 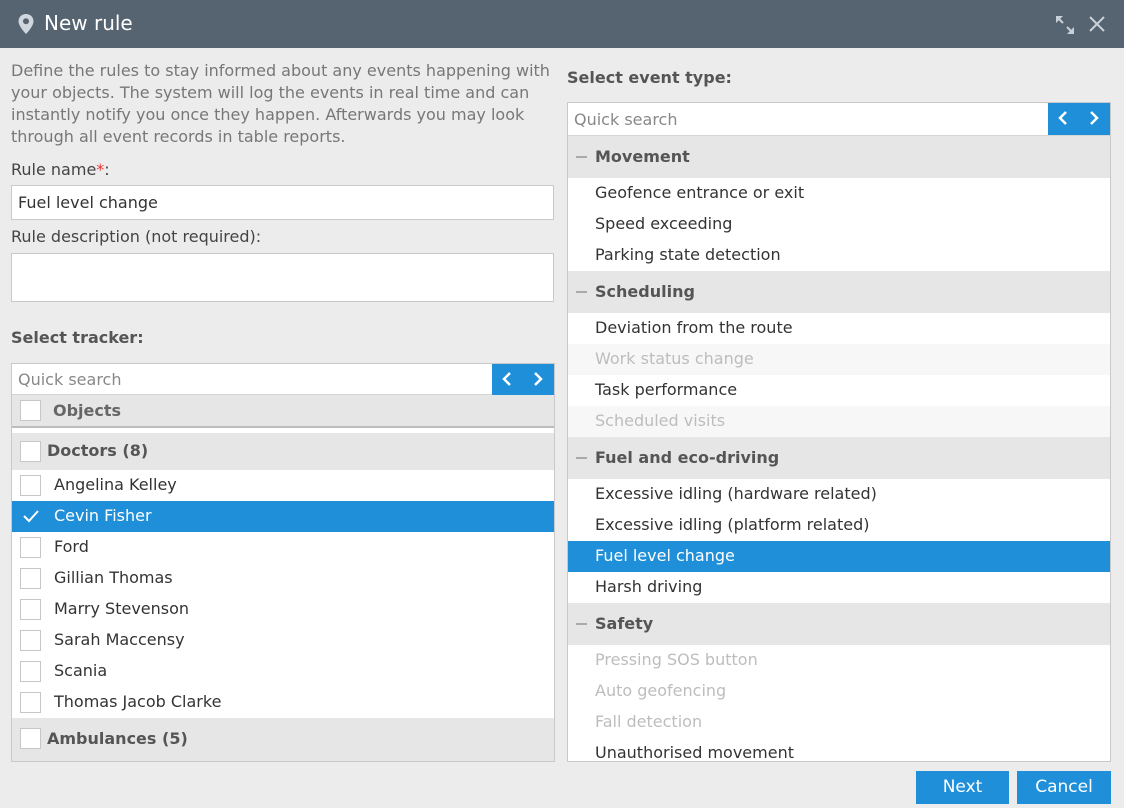 What do you see at coordinates (839, 750) in the screenshot?
I see `event-item-unauthorised-movement: Unauthorised movement` at bounding box center [839, 750].